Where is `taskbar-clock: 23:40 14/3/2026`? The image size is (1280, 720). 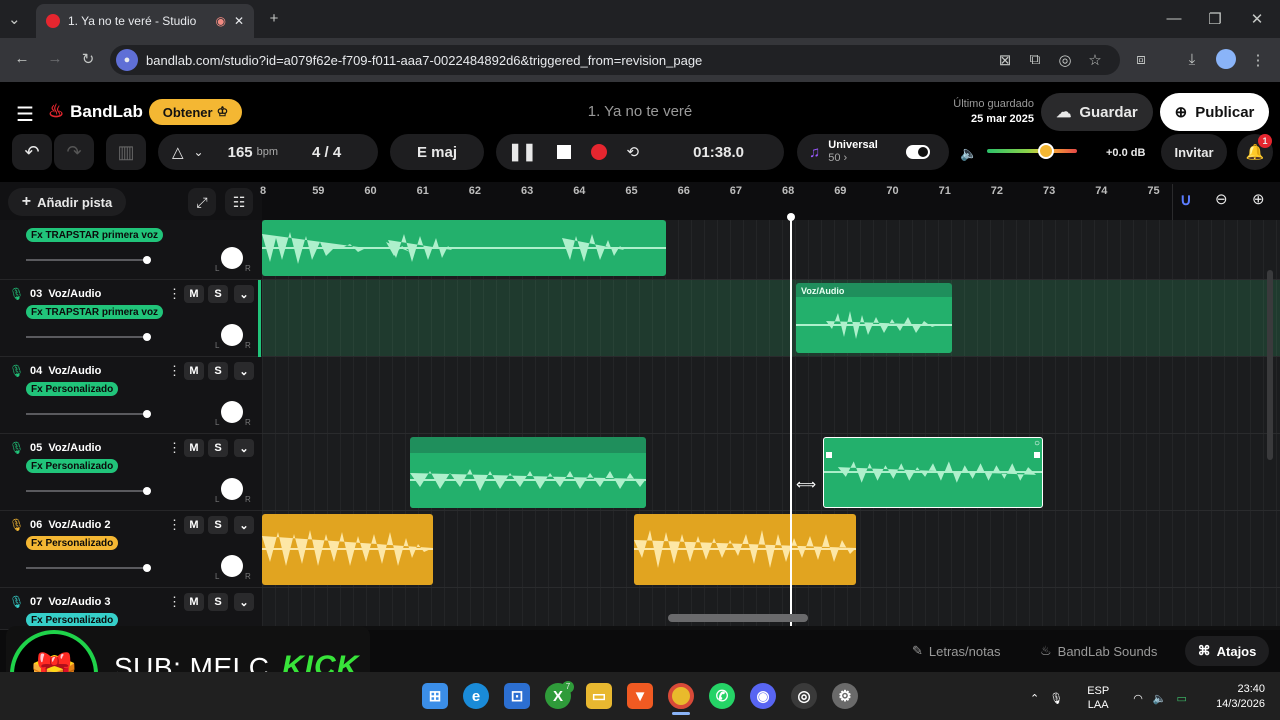 taskbar-clock: 23:40 14/3/2026 is located at coordinates (1235, 697).